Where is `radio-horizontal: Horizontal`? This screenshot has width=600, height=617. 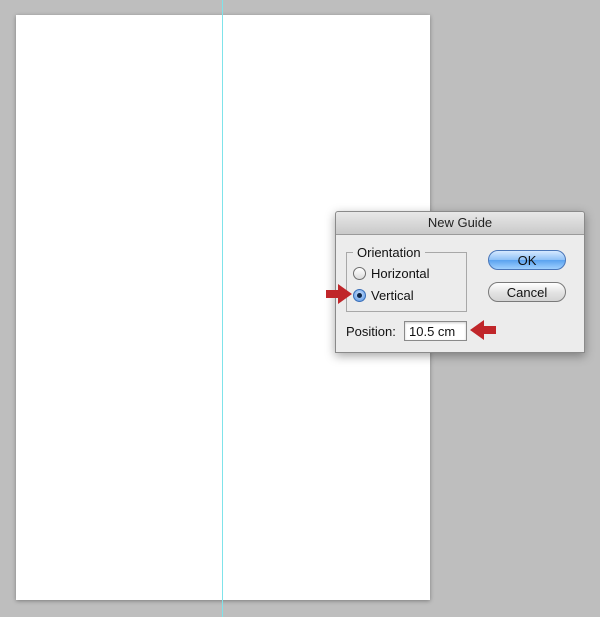
radio-horizontal: Horizontal is located at coordinates (391, 273).